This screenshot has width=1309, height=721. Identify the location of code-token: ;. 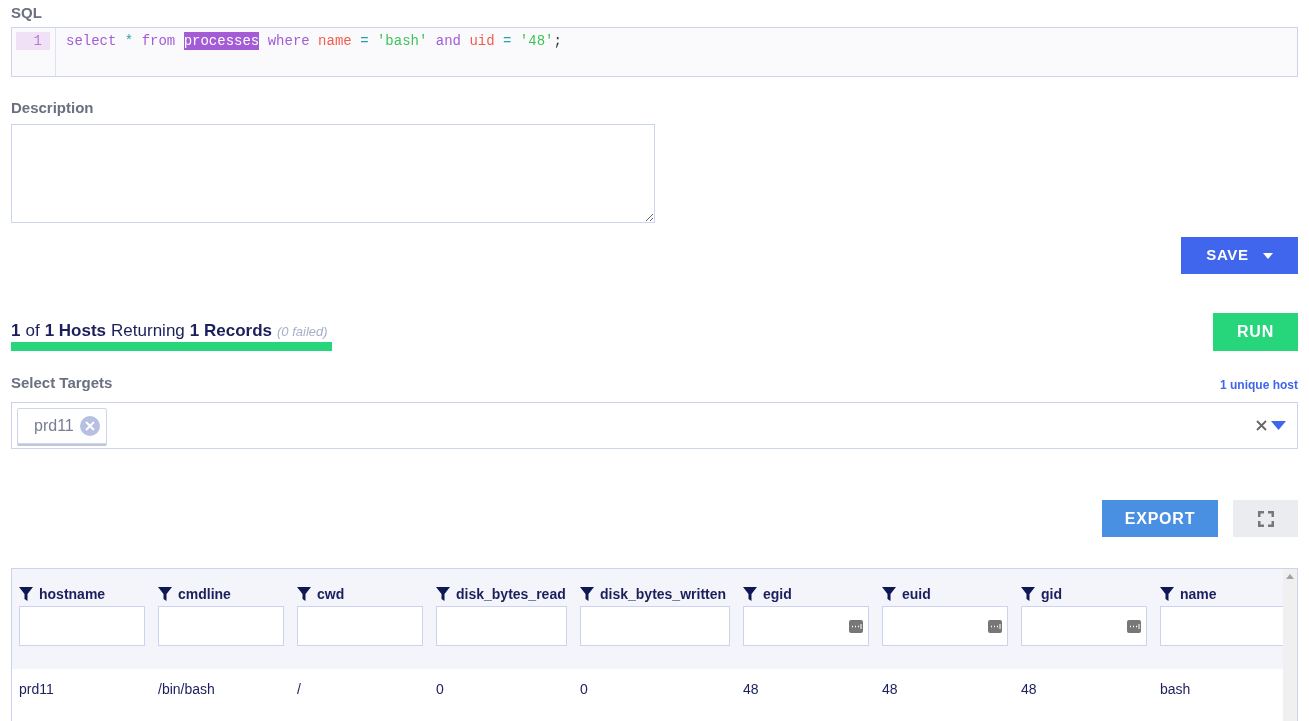
(557, 41).